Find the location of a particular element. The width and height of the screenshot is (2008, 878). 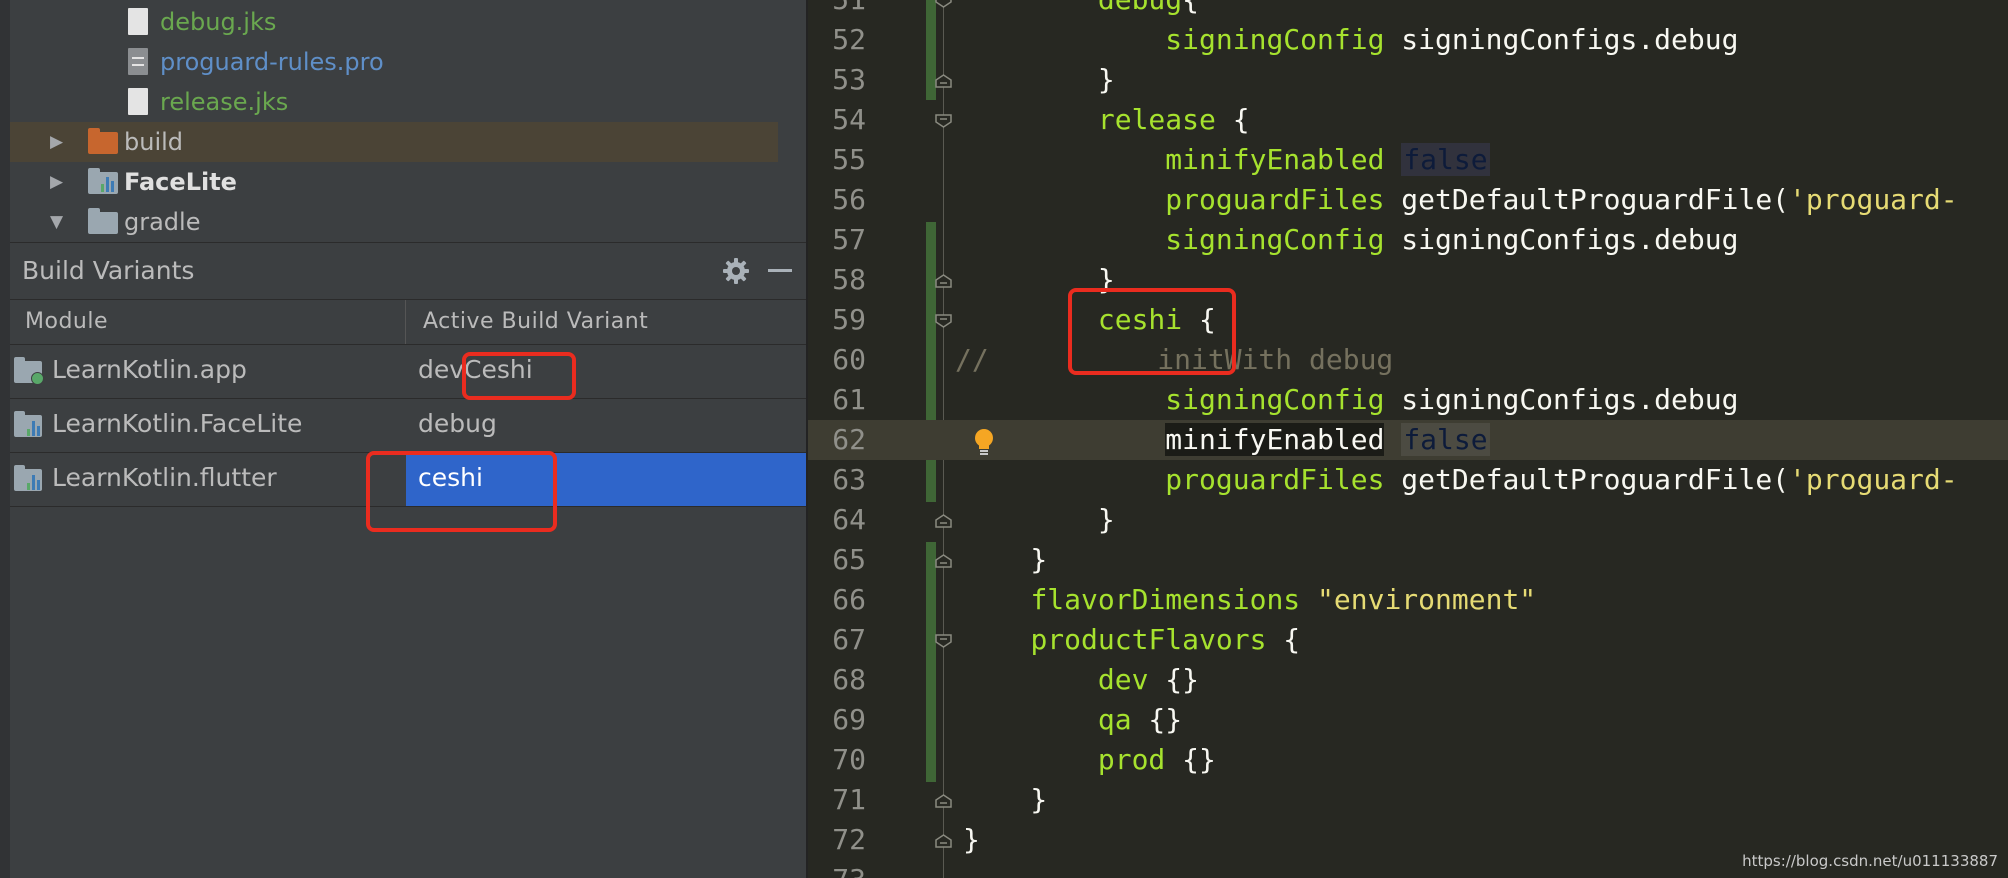

line-number: 71 is located at coordinates (849, 799).